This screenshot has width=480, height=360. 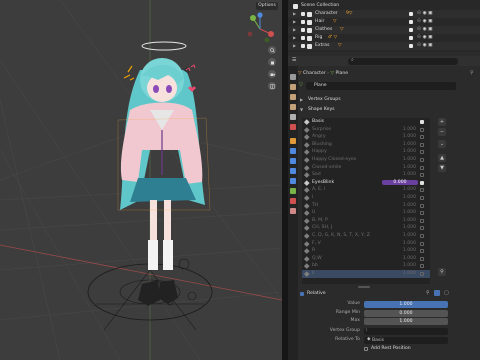 What do you see at coordinates (366, 190) in the screenshot?
I see `shape-key-row: A, E, I 1.000` at bounding box center [366, 190].